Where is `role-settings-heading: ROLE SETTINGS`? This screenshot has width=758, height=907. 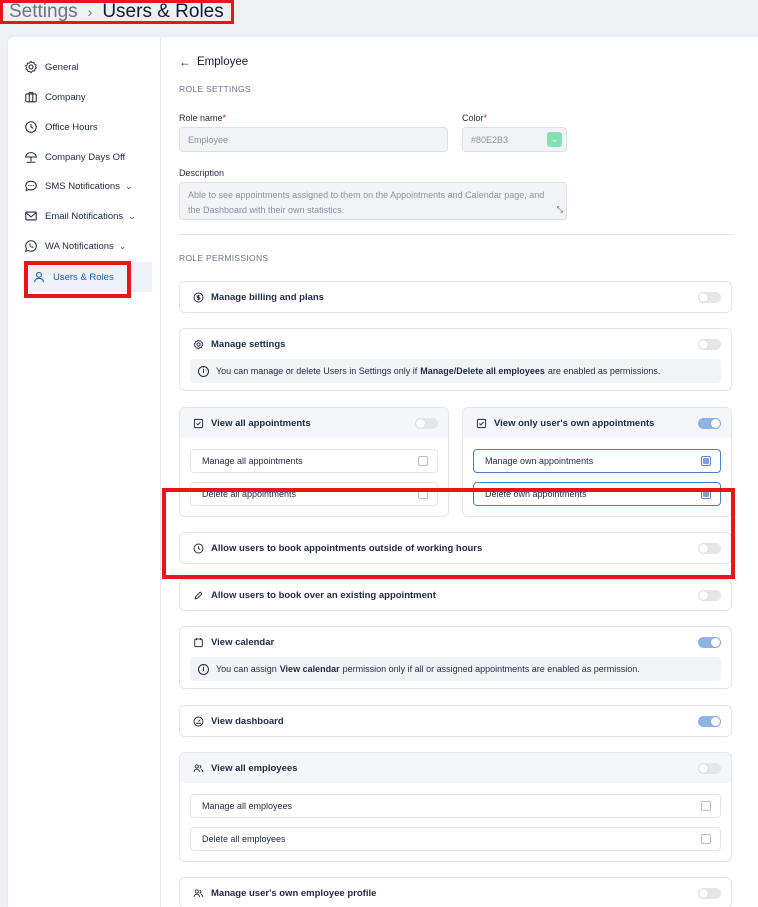 role-settings-heading: ROLE SETTINGS is located at coordinates (215, 89).